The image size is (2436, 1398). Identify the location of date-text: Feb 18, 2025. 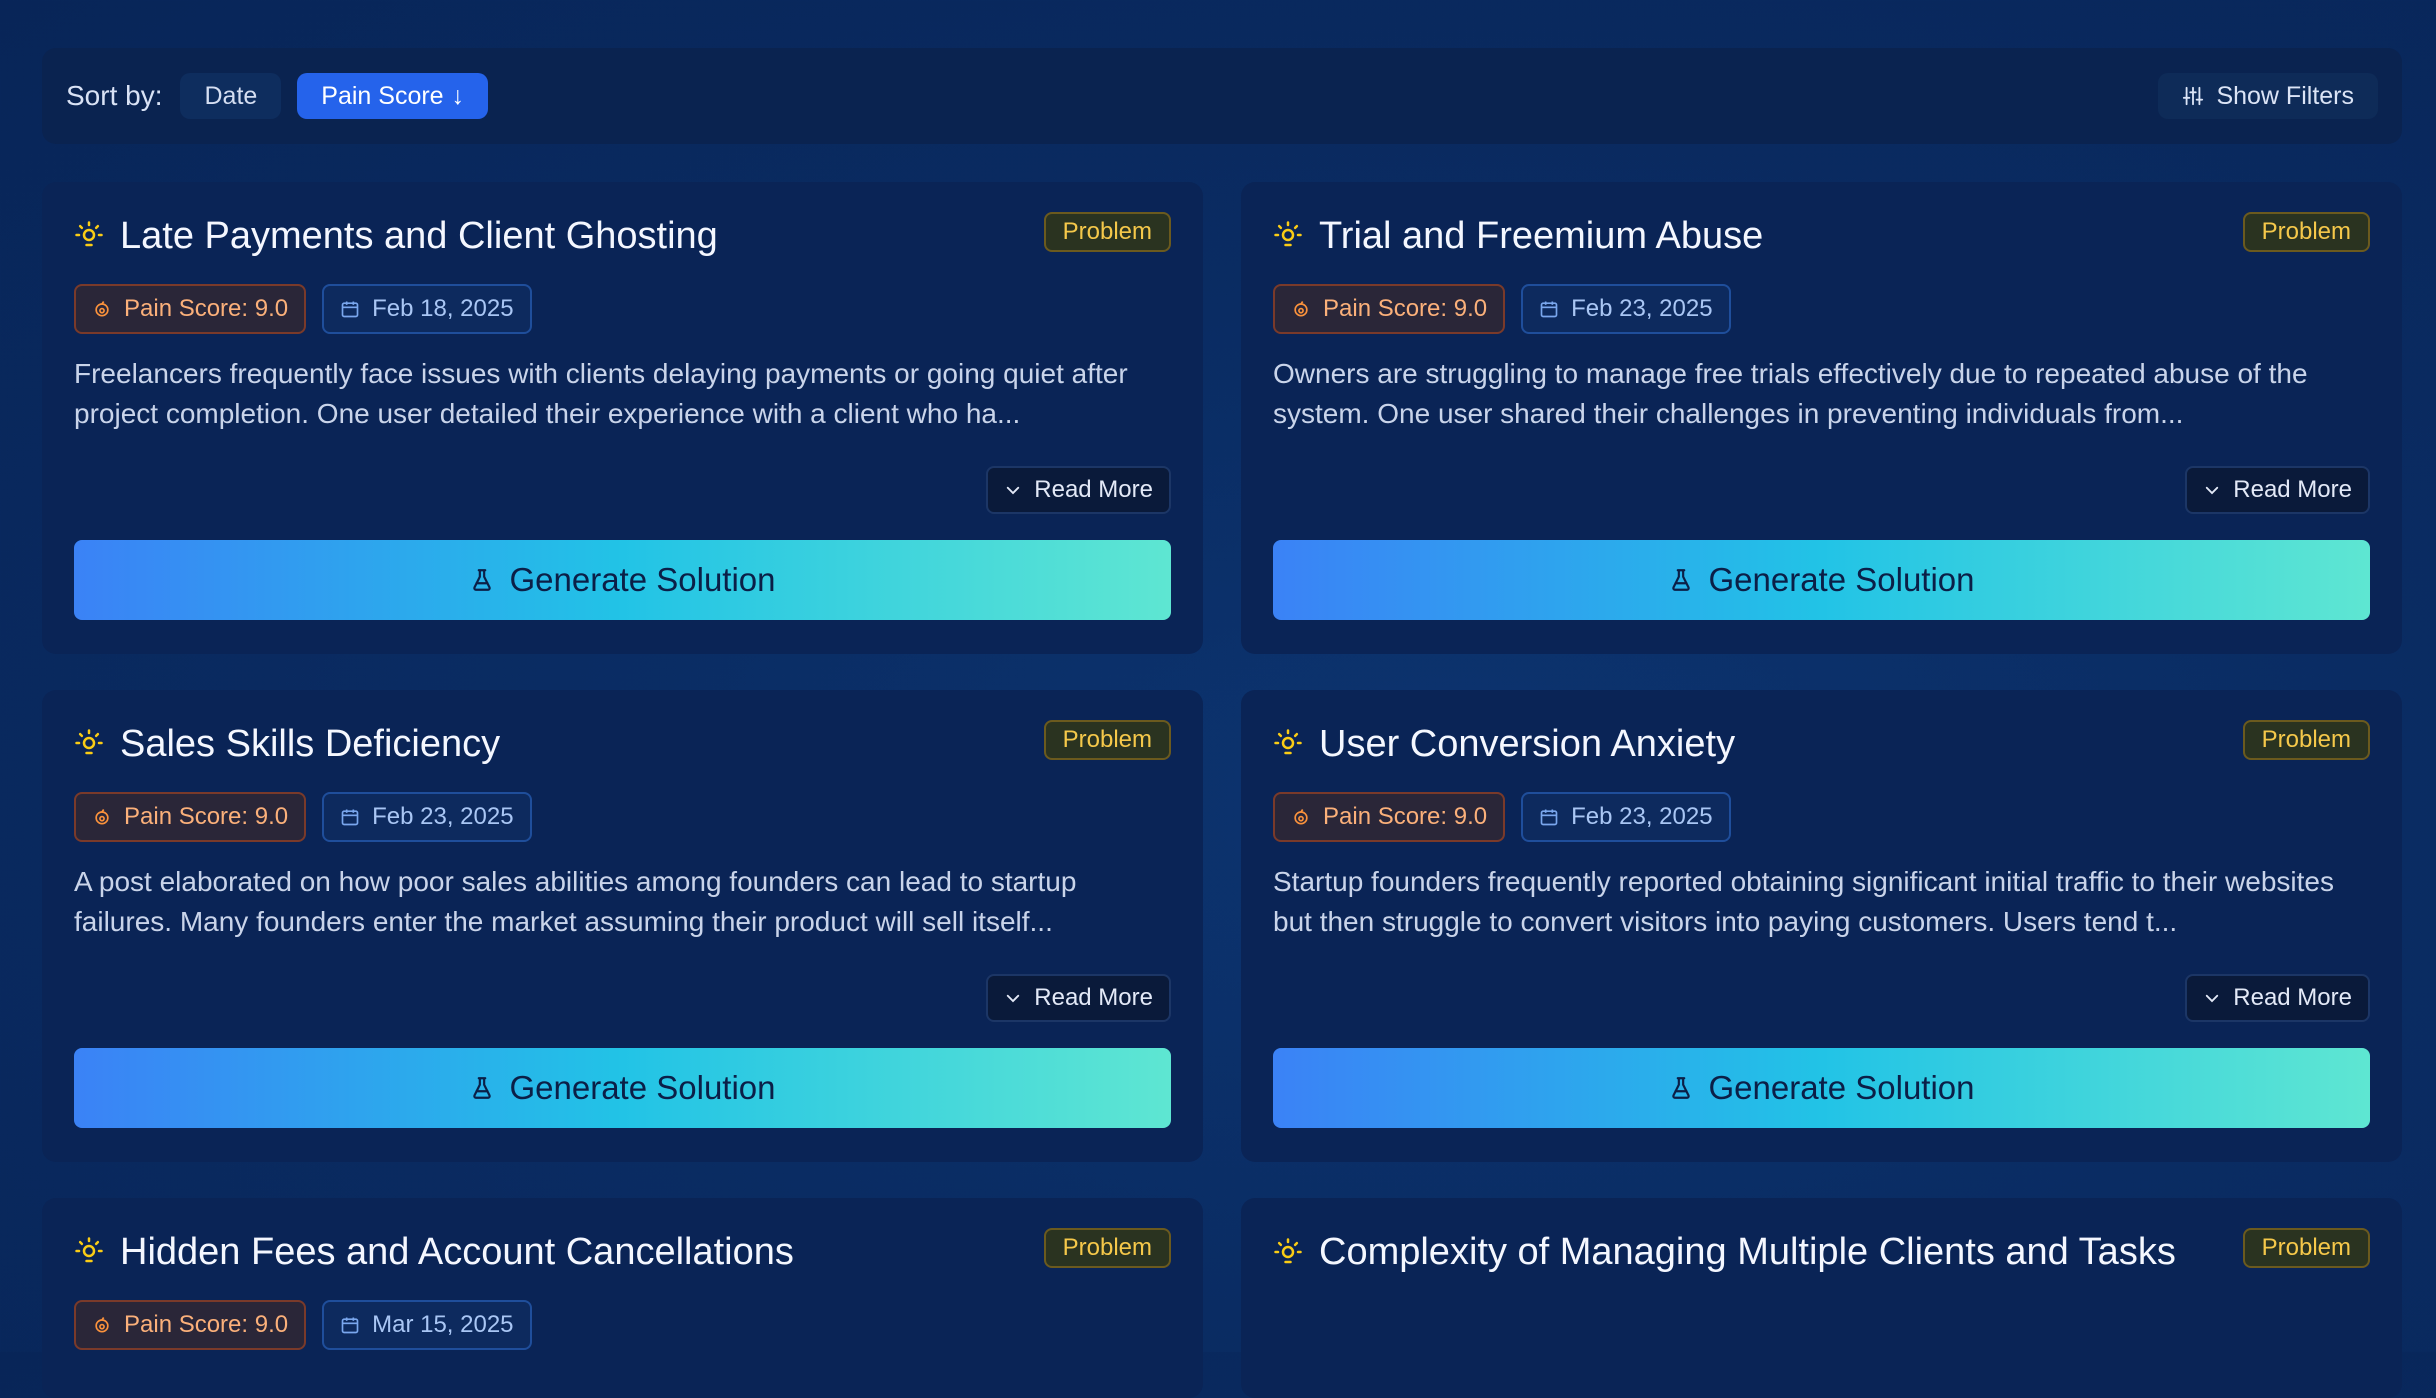
(443, 308).